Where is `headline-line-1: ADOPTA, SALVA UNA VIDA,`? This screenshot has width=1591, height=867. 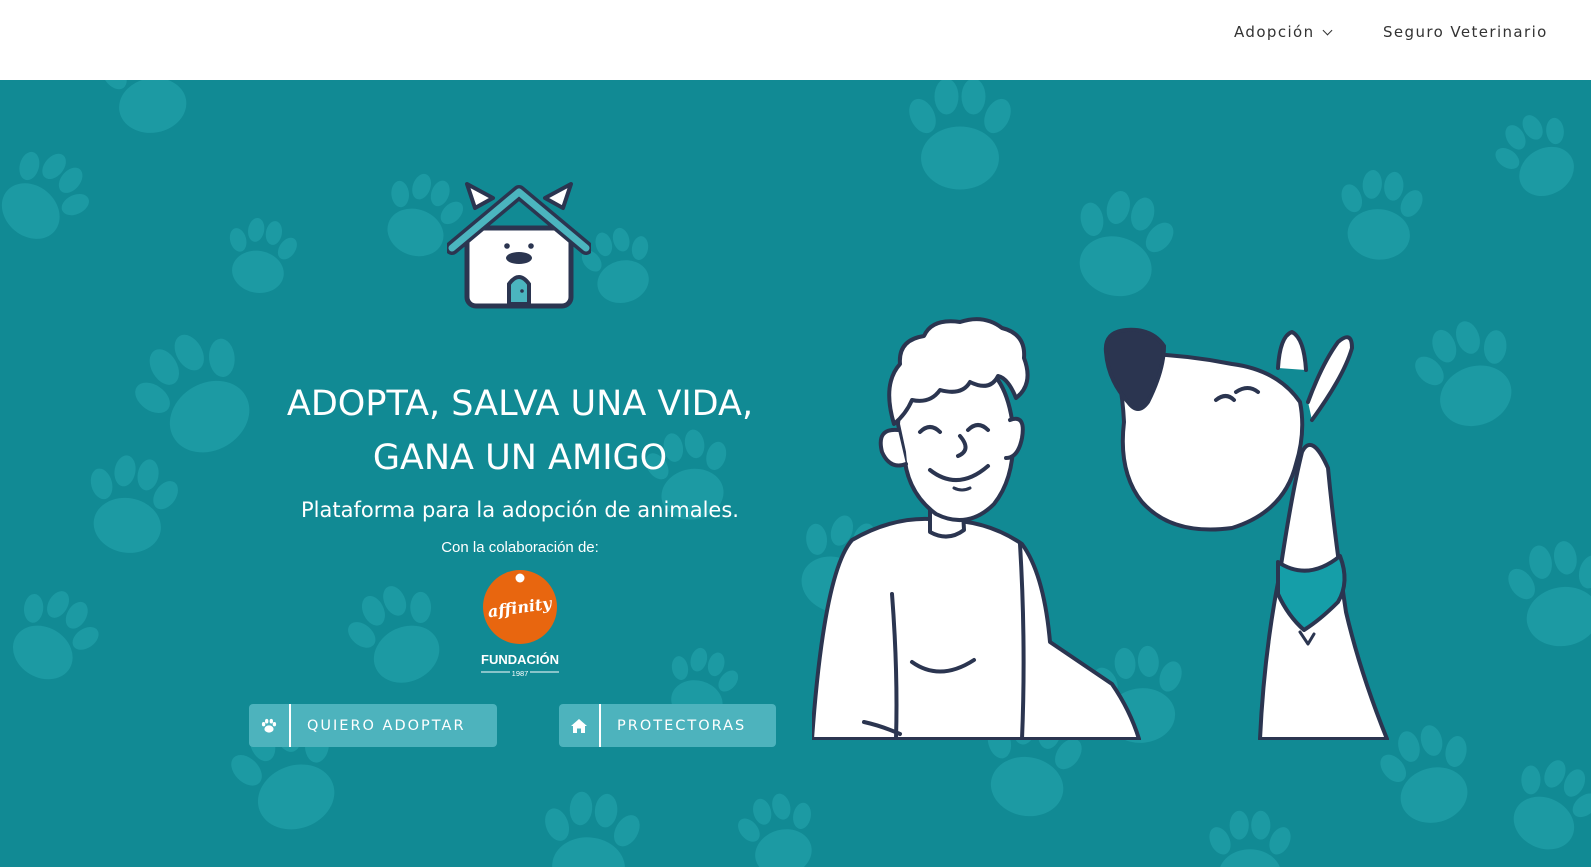 headline-line-1: ADOPTA, SALVA UNA VIDA, is located at coordinates (520, 404).